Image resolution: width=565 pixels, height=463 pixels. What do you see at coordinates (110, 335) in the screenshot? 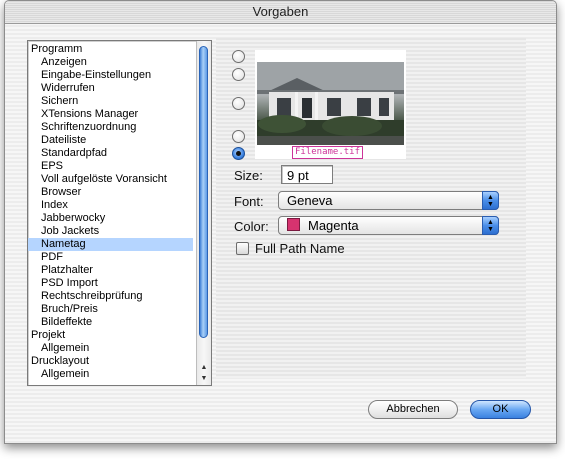
I see `list-group-header: Projekt` at bounding box center [110, 335].